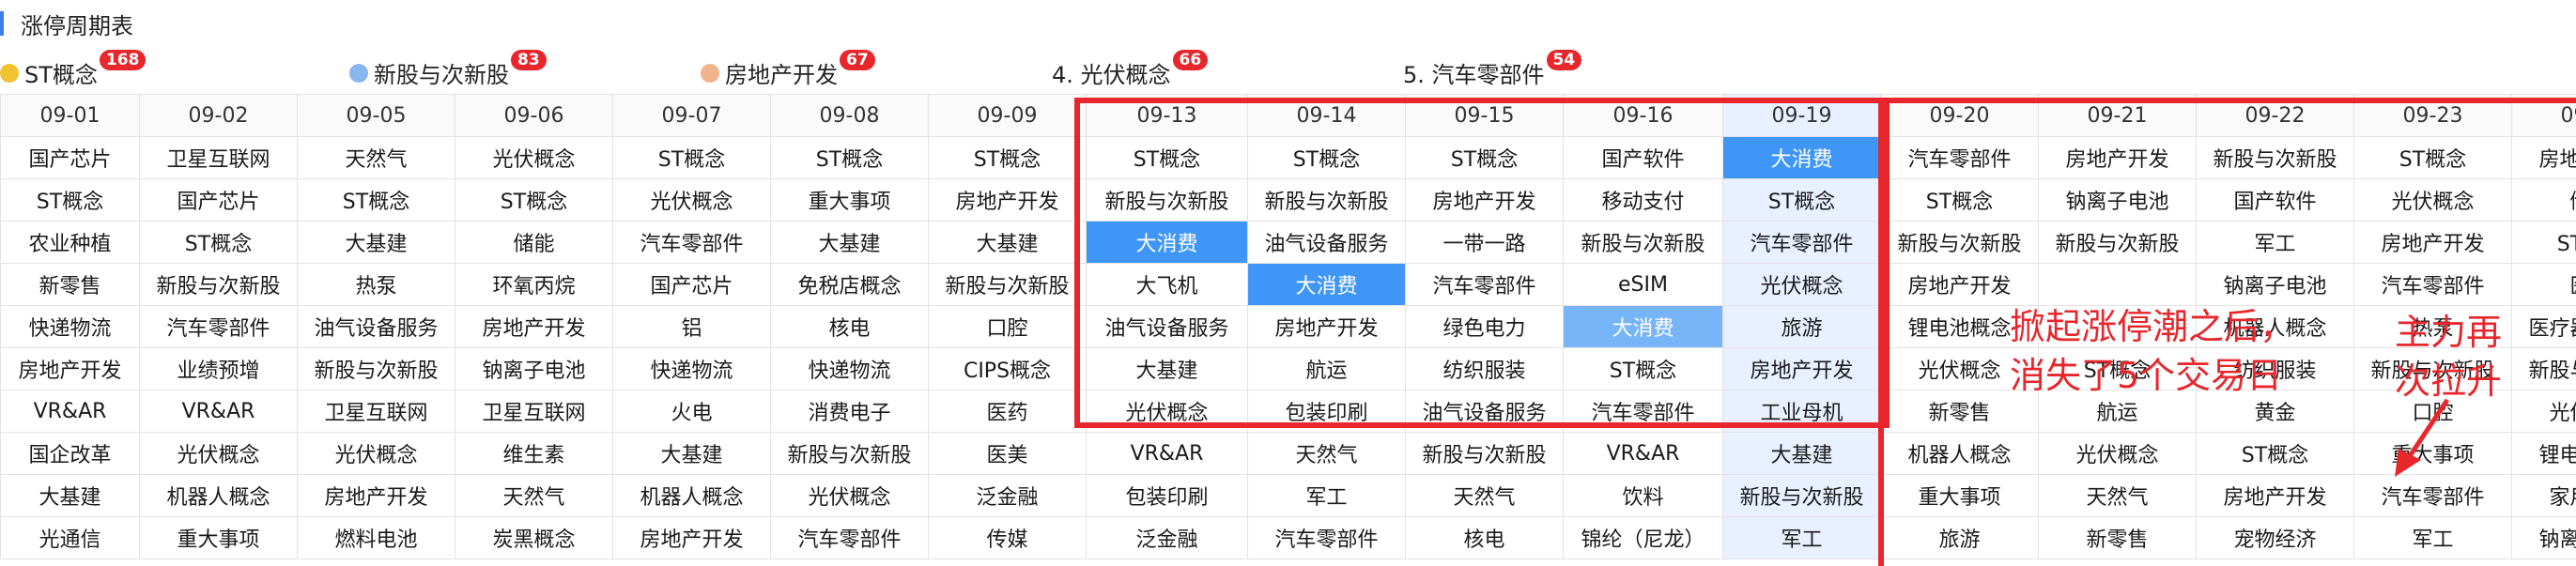 This screenshot has height=566, width=2576. Describe the element at coordinates (2275, 368) in the screenshot. I see `concept-cell: 纺织服装` at that location.